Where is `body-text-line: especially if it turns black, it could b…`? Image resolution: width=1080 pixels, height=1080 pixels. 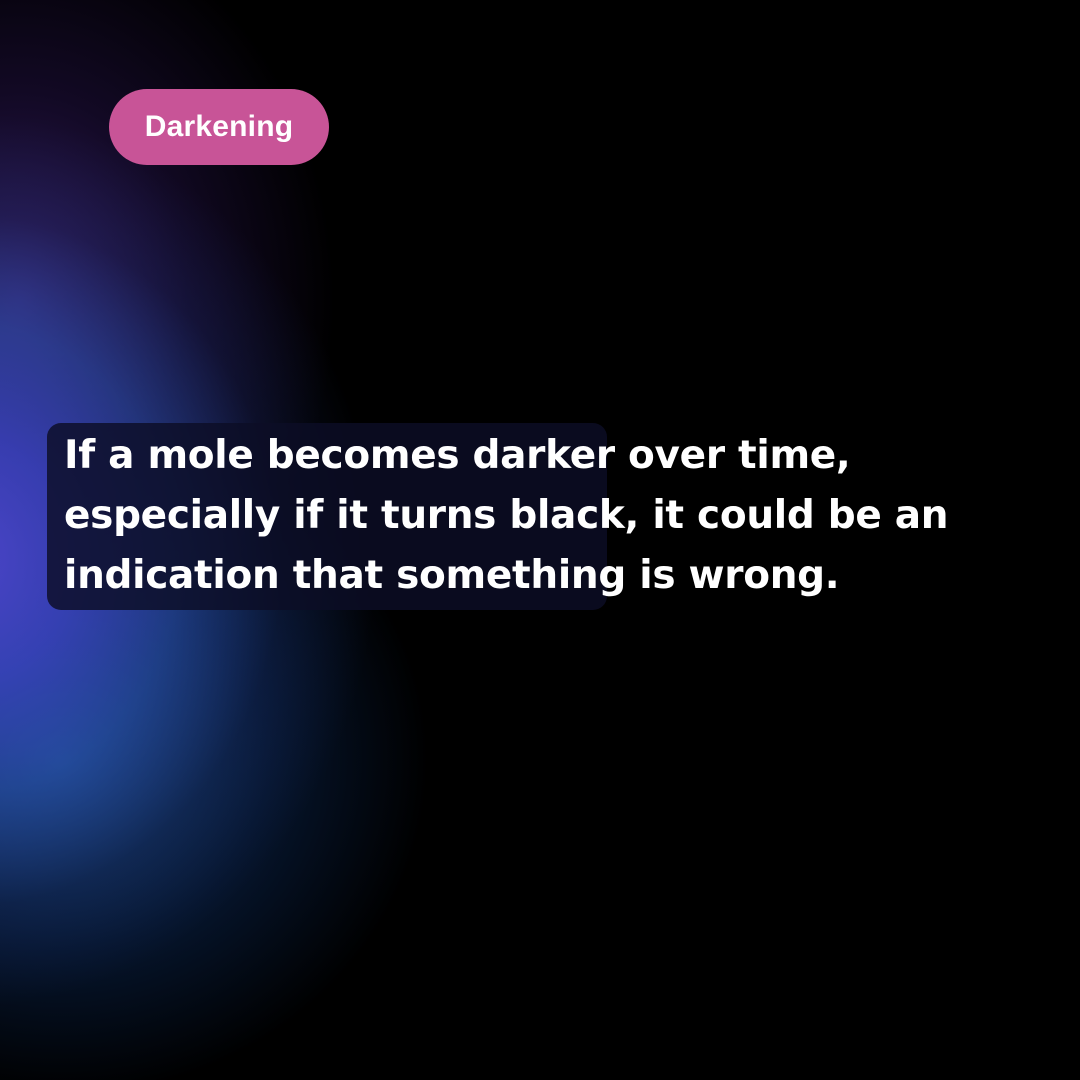 body-text-line: especially if it turns black, it could b… is located at coordinates (506, 515).